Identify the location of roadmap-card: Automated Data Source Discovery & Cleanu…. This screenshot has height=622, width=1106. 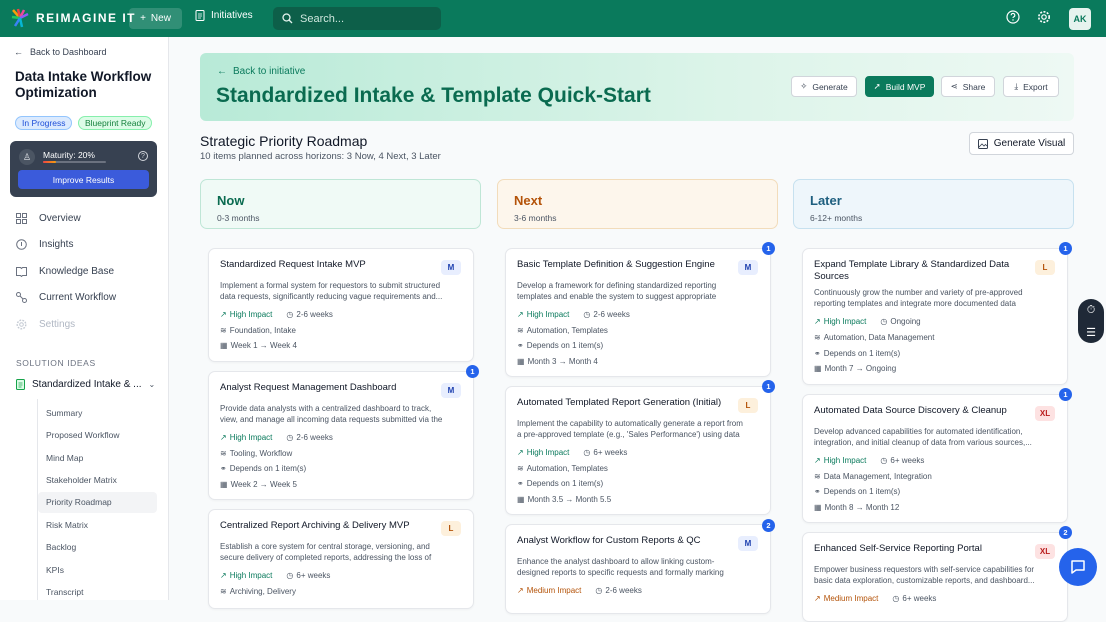
(935, 458).